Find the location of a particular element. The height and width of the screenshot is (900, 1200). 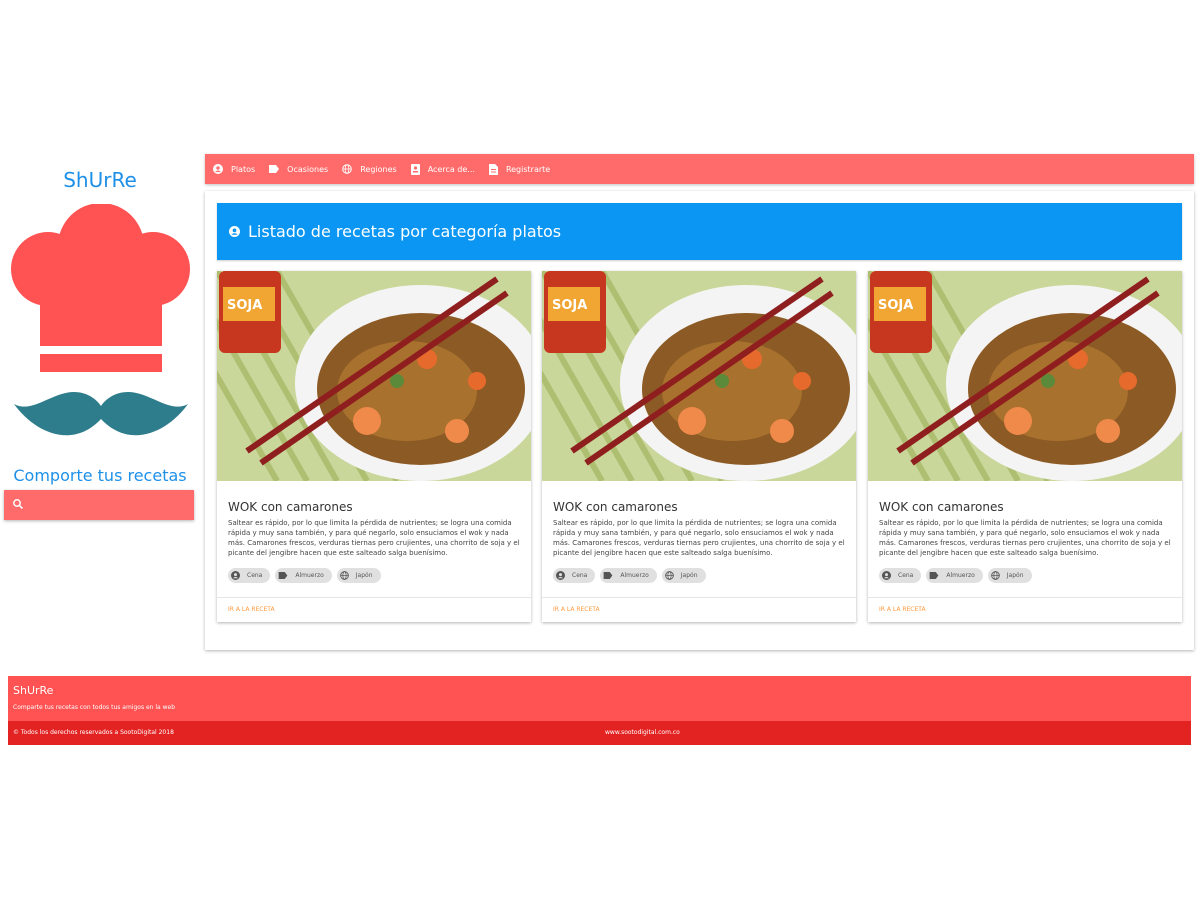

nav-item-regiones: Regiones is located at coordinates (369, 169).